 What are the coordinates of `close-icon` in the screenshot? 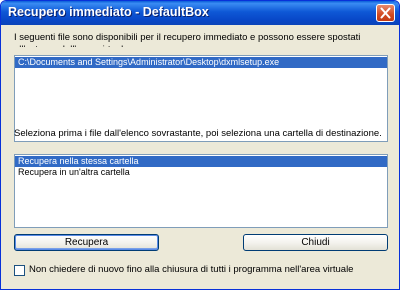 It's located at (385, 13).